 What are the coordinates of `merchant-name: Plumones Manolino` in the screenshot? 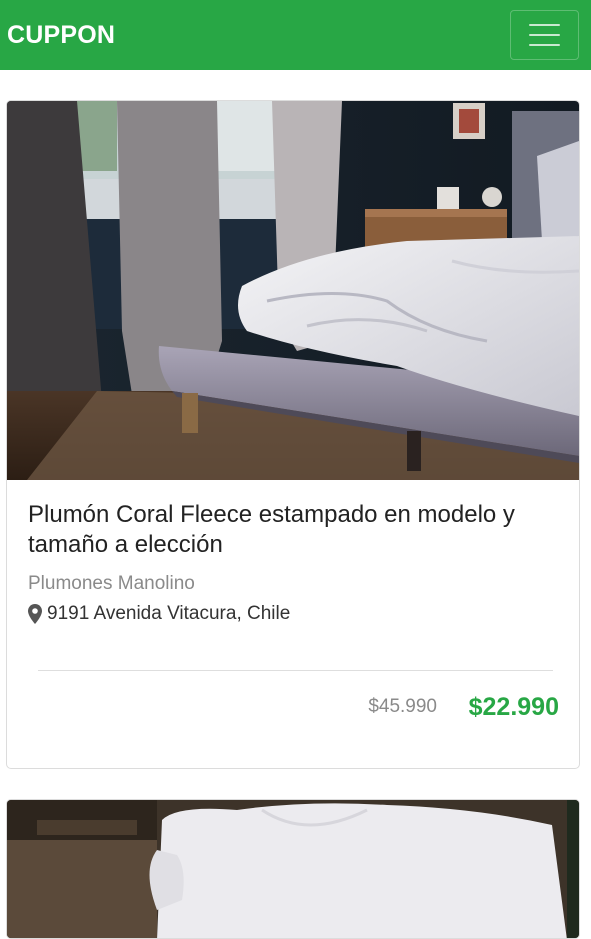 It's located at (111, 583).